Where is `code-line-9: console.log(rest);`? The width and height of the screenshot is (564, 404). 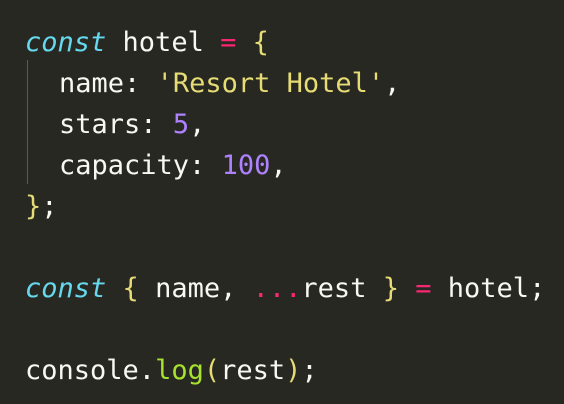
code-line-9: console.log(rest); is located at coordinates (294, 370).